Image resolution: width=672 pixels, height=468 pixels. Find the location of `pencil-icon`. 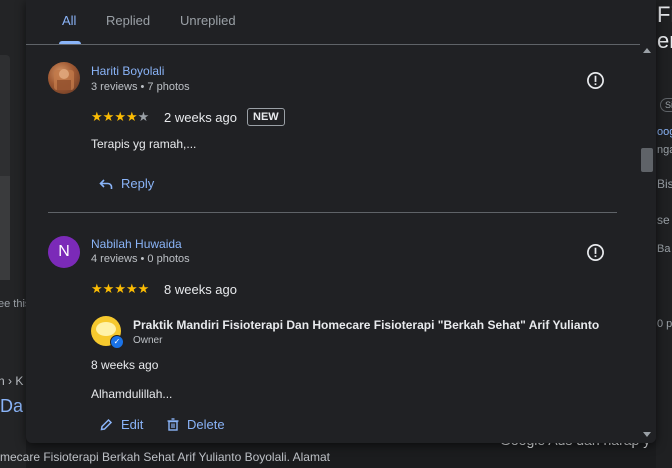

pencil-icon is located at coordinates (106, 424).